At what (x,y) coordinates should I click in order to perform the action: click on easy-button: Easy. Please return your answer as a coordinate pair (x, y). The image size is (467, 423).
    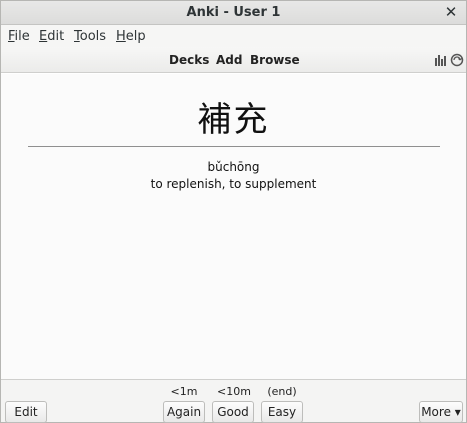
    Looking at the image, I should click on (282, 412).